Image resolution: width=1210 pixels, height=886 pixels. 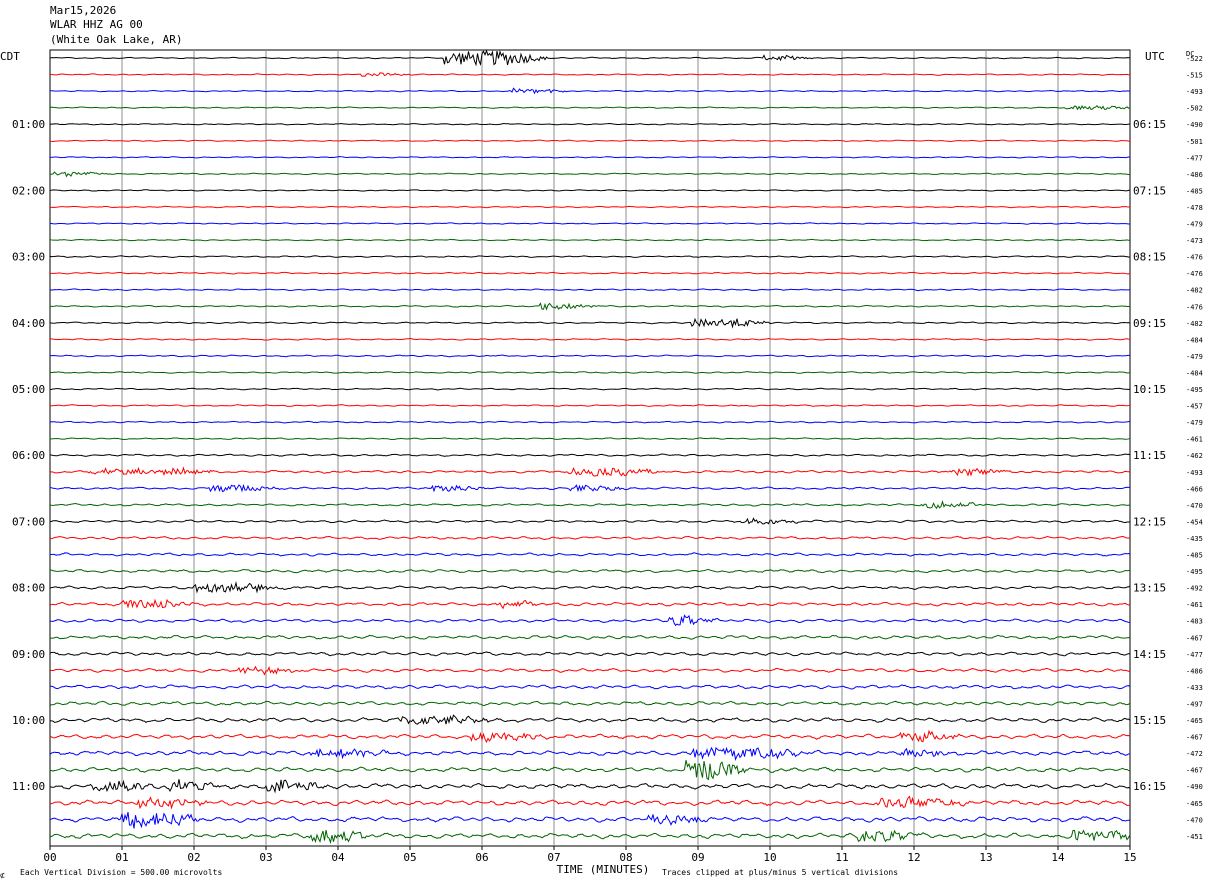 I want to click on right-hour-label: 15:15, so click(x=1149, y=720).